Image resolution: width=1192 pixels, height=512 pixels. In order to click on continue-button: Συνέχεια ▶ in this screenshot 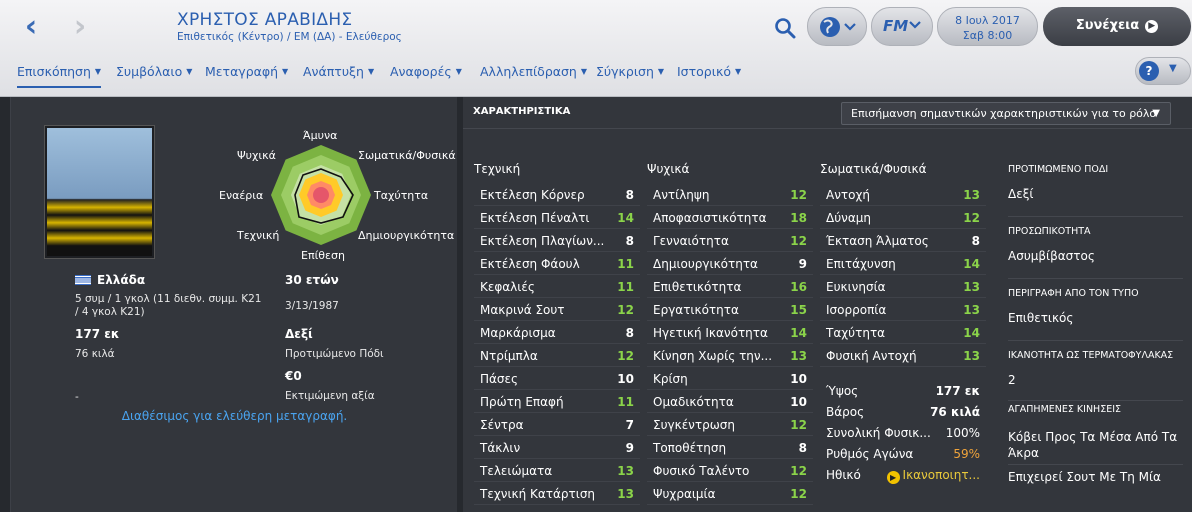, I will do `click(1117, 26)`.